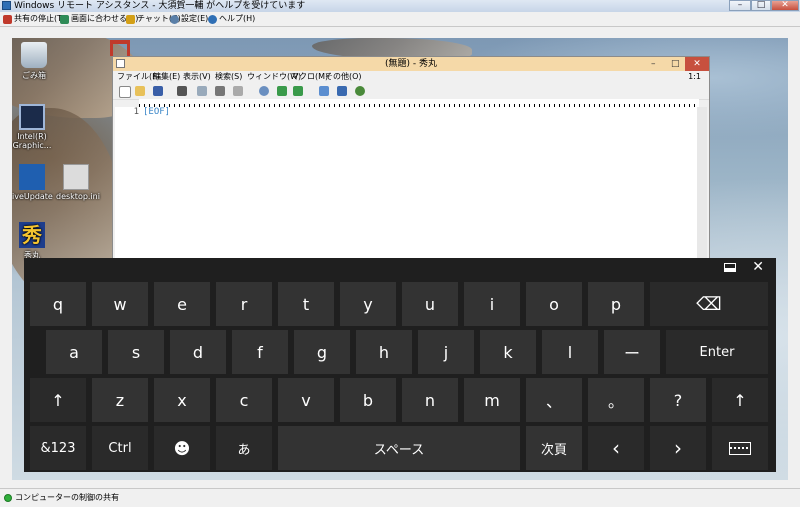  What do you see at coordinates (58, 304) in the screenshot?
I see `key-q: q` at bounding box center [58, 304].